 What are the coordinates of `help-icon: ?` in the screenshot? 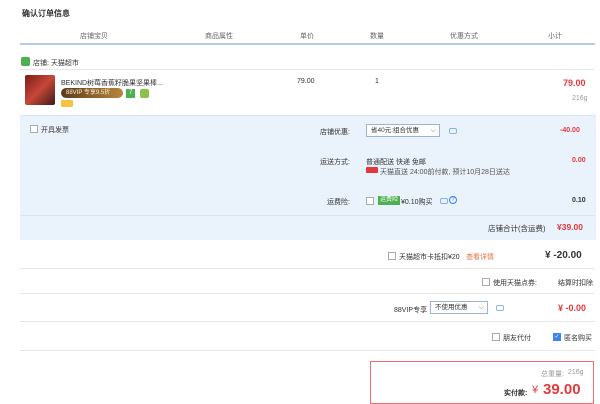 It's located at (453, 200).